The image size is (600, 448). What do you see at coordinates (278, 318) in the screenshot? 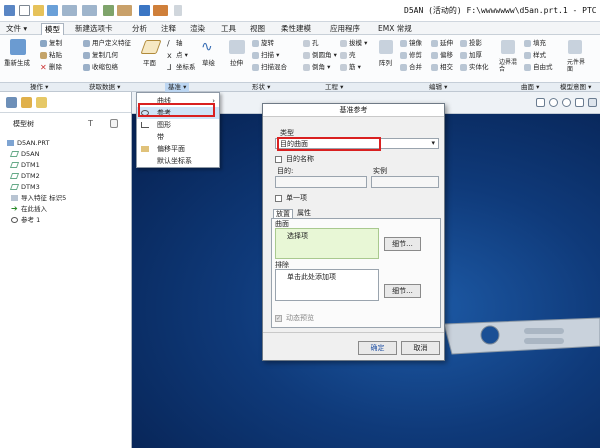
I see `dynamic-preview-checkbox: ✓` at bounding box center [278, 318].